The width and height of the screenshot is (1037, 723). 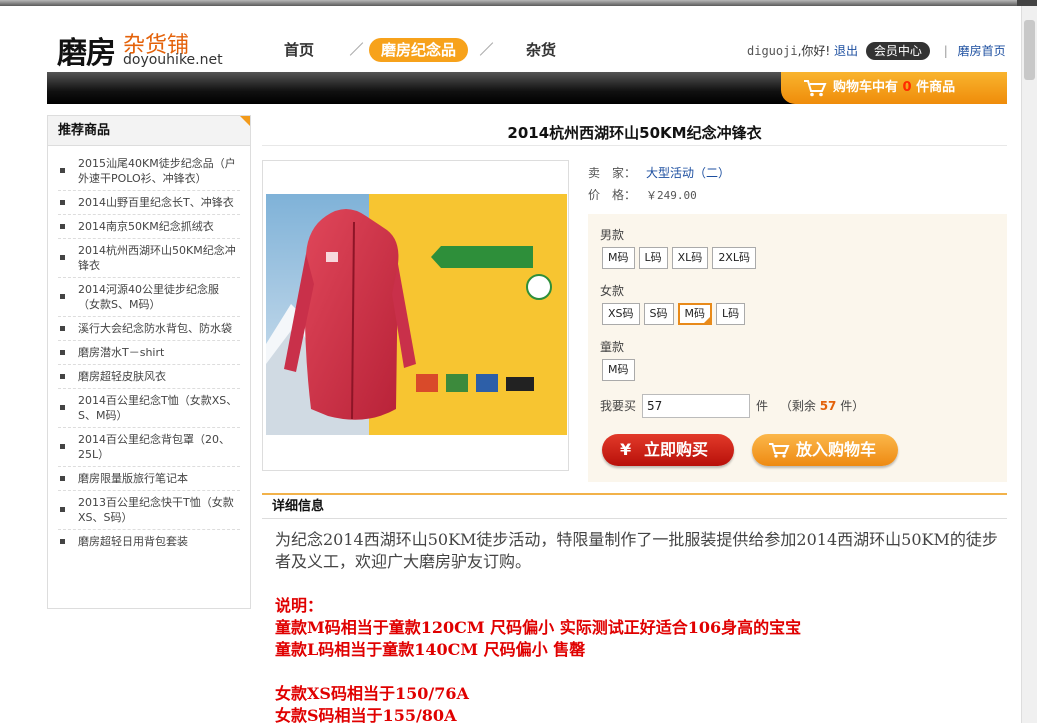 I want to click on mens-sizes: M码 L码 XL码 2XL码, so click(x=681, y=258).